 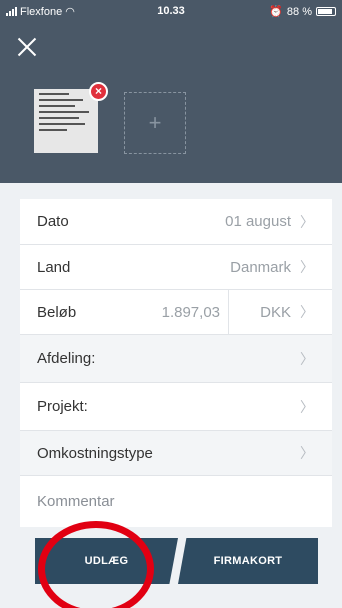 I want to click on add-photo-button: +, so click(x=155, y=123).